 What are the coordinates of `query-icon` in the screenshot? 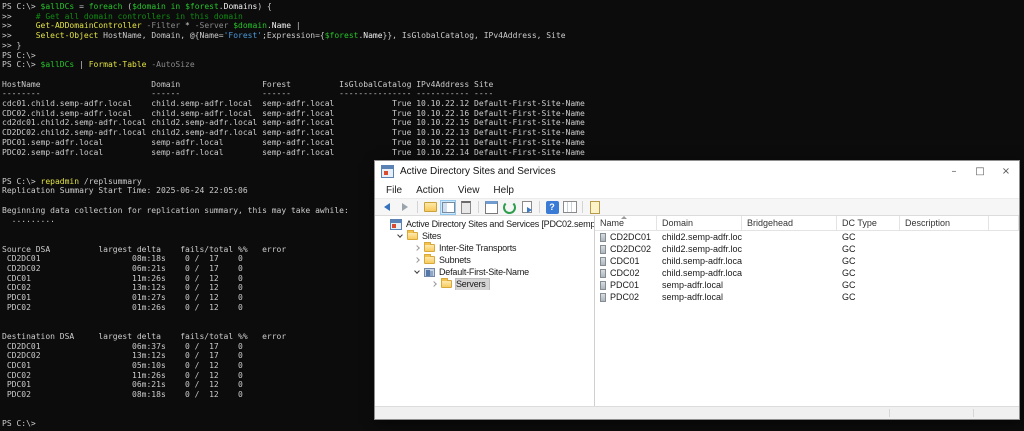 It's located at (595, 207).